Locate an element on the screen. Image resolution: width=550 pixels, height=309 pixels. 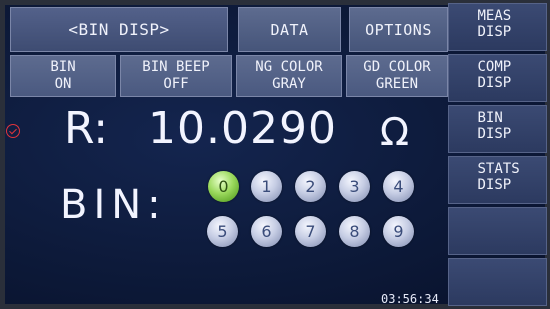
stats-disp-line2: DISP is located at coordinates (494, 185).